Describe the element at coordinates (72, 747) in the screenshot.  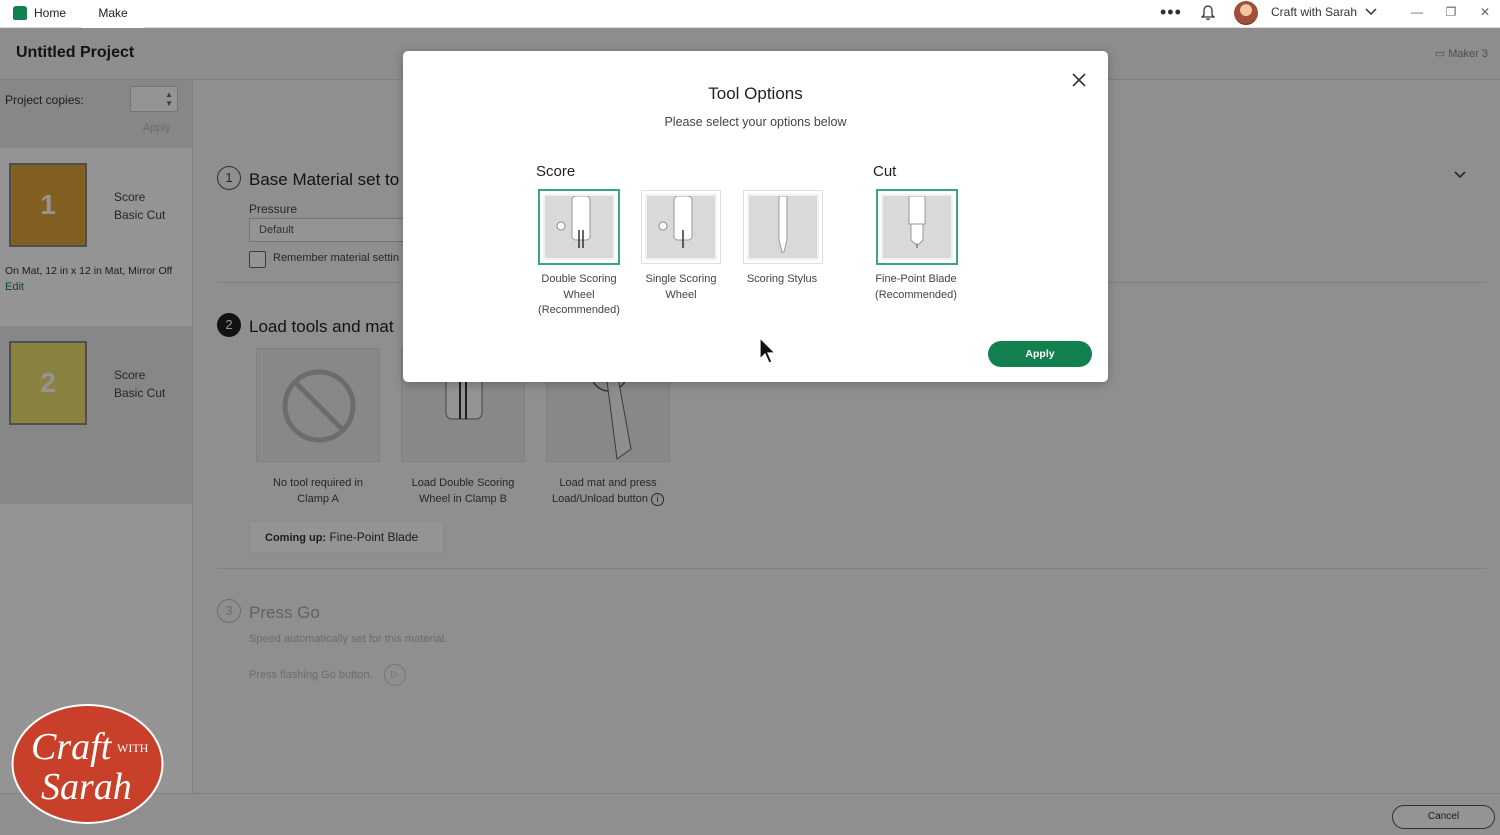
I see `svg-text: Craft` at that location.